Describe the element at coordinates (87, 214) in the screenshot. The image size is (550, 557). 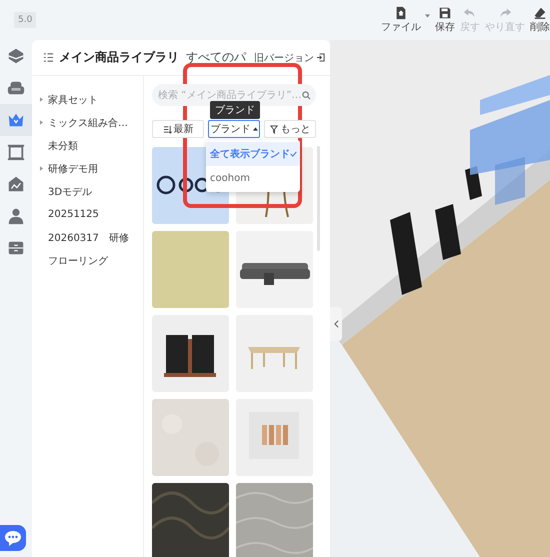
I see `category-item: 20251125` at that location.